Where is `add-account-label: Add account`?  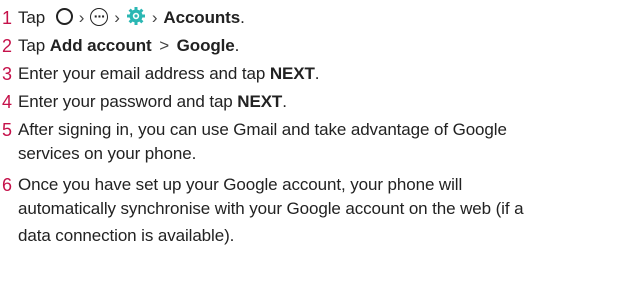
add-account-label: Add account is located at coordinates (100, 45).